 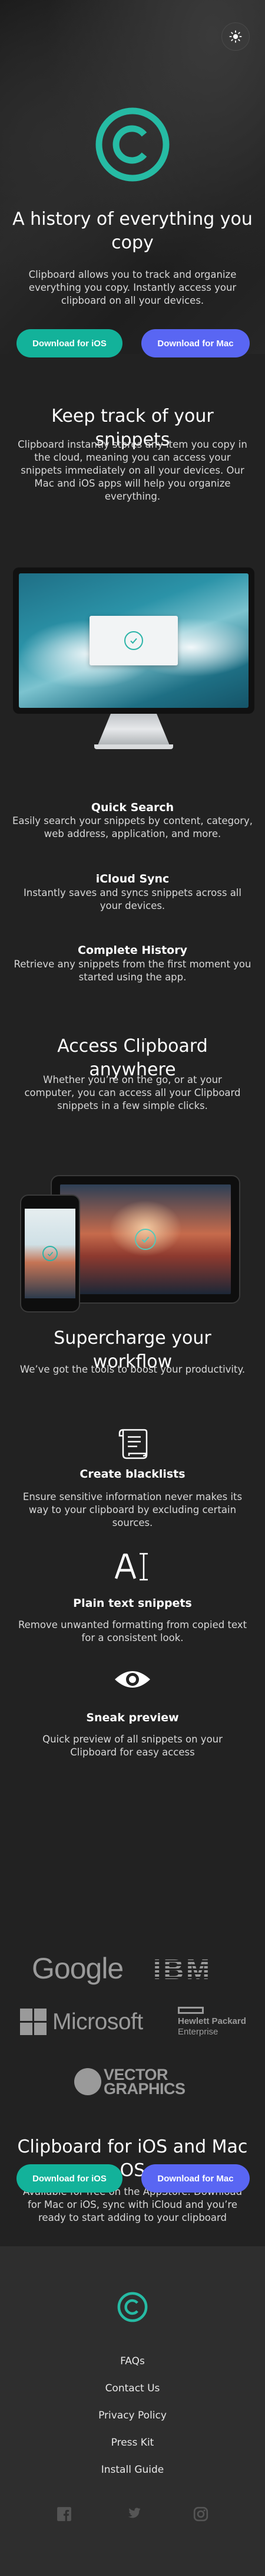 What do you see at coordinates (132, 1717) in the screenshot?
I see `tool-title: Sneak preview` at bounding box center [132, 1717].